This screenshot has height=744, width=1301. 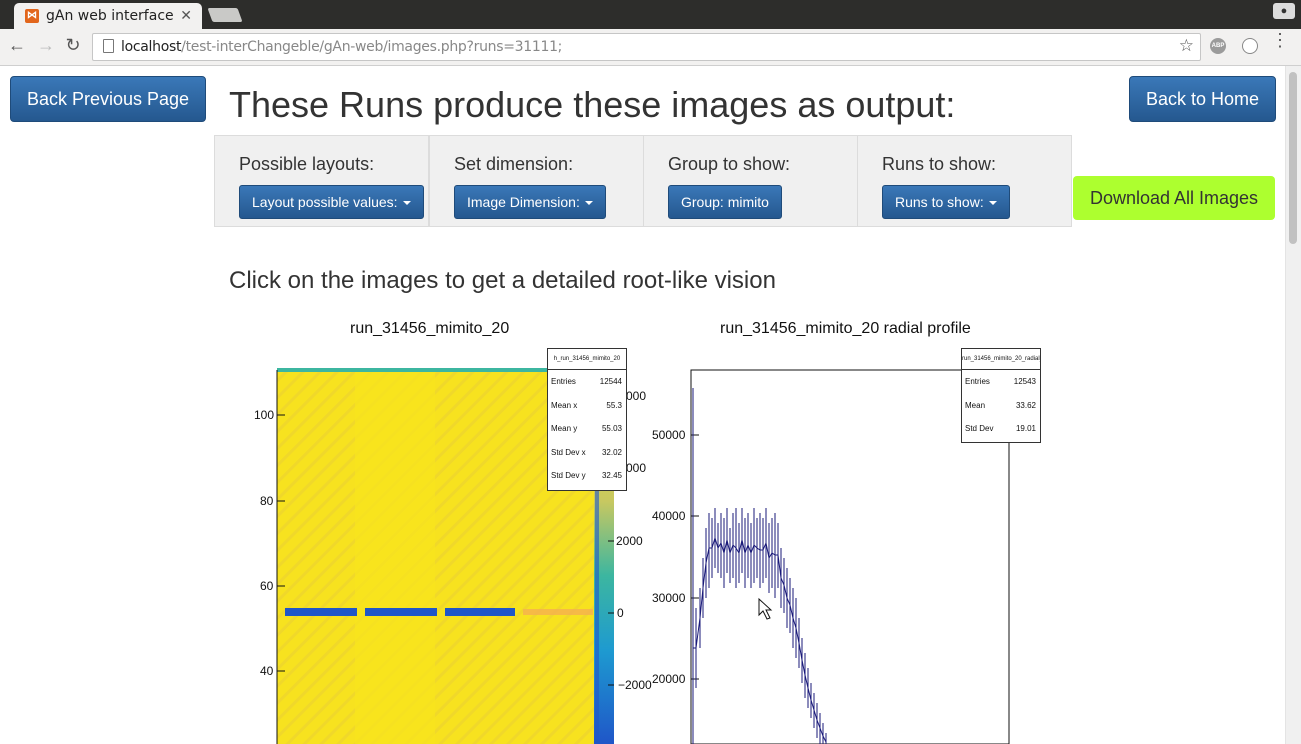 I want to click on group-panel: Group to show: Group: mimito, so click(x=750, y=181).